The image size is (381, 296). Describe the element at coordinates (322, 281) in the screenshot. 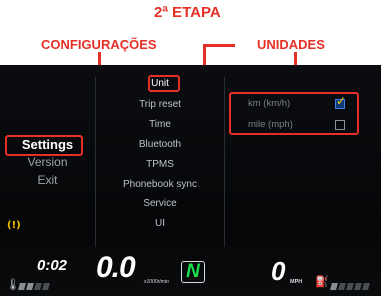

I see `fuel-pump-icon: ⛽` at that location.